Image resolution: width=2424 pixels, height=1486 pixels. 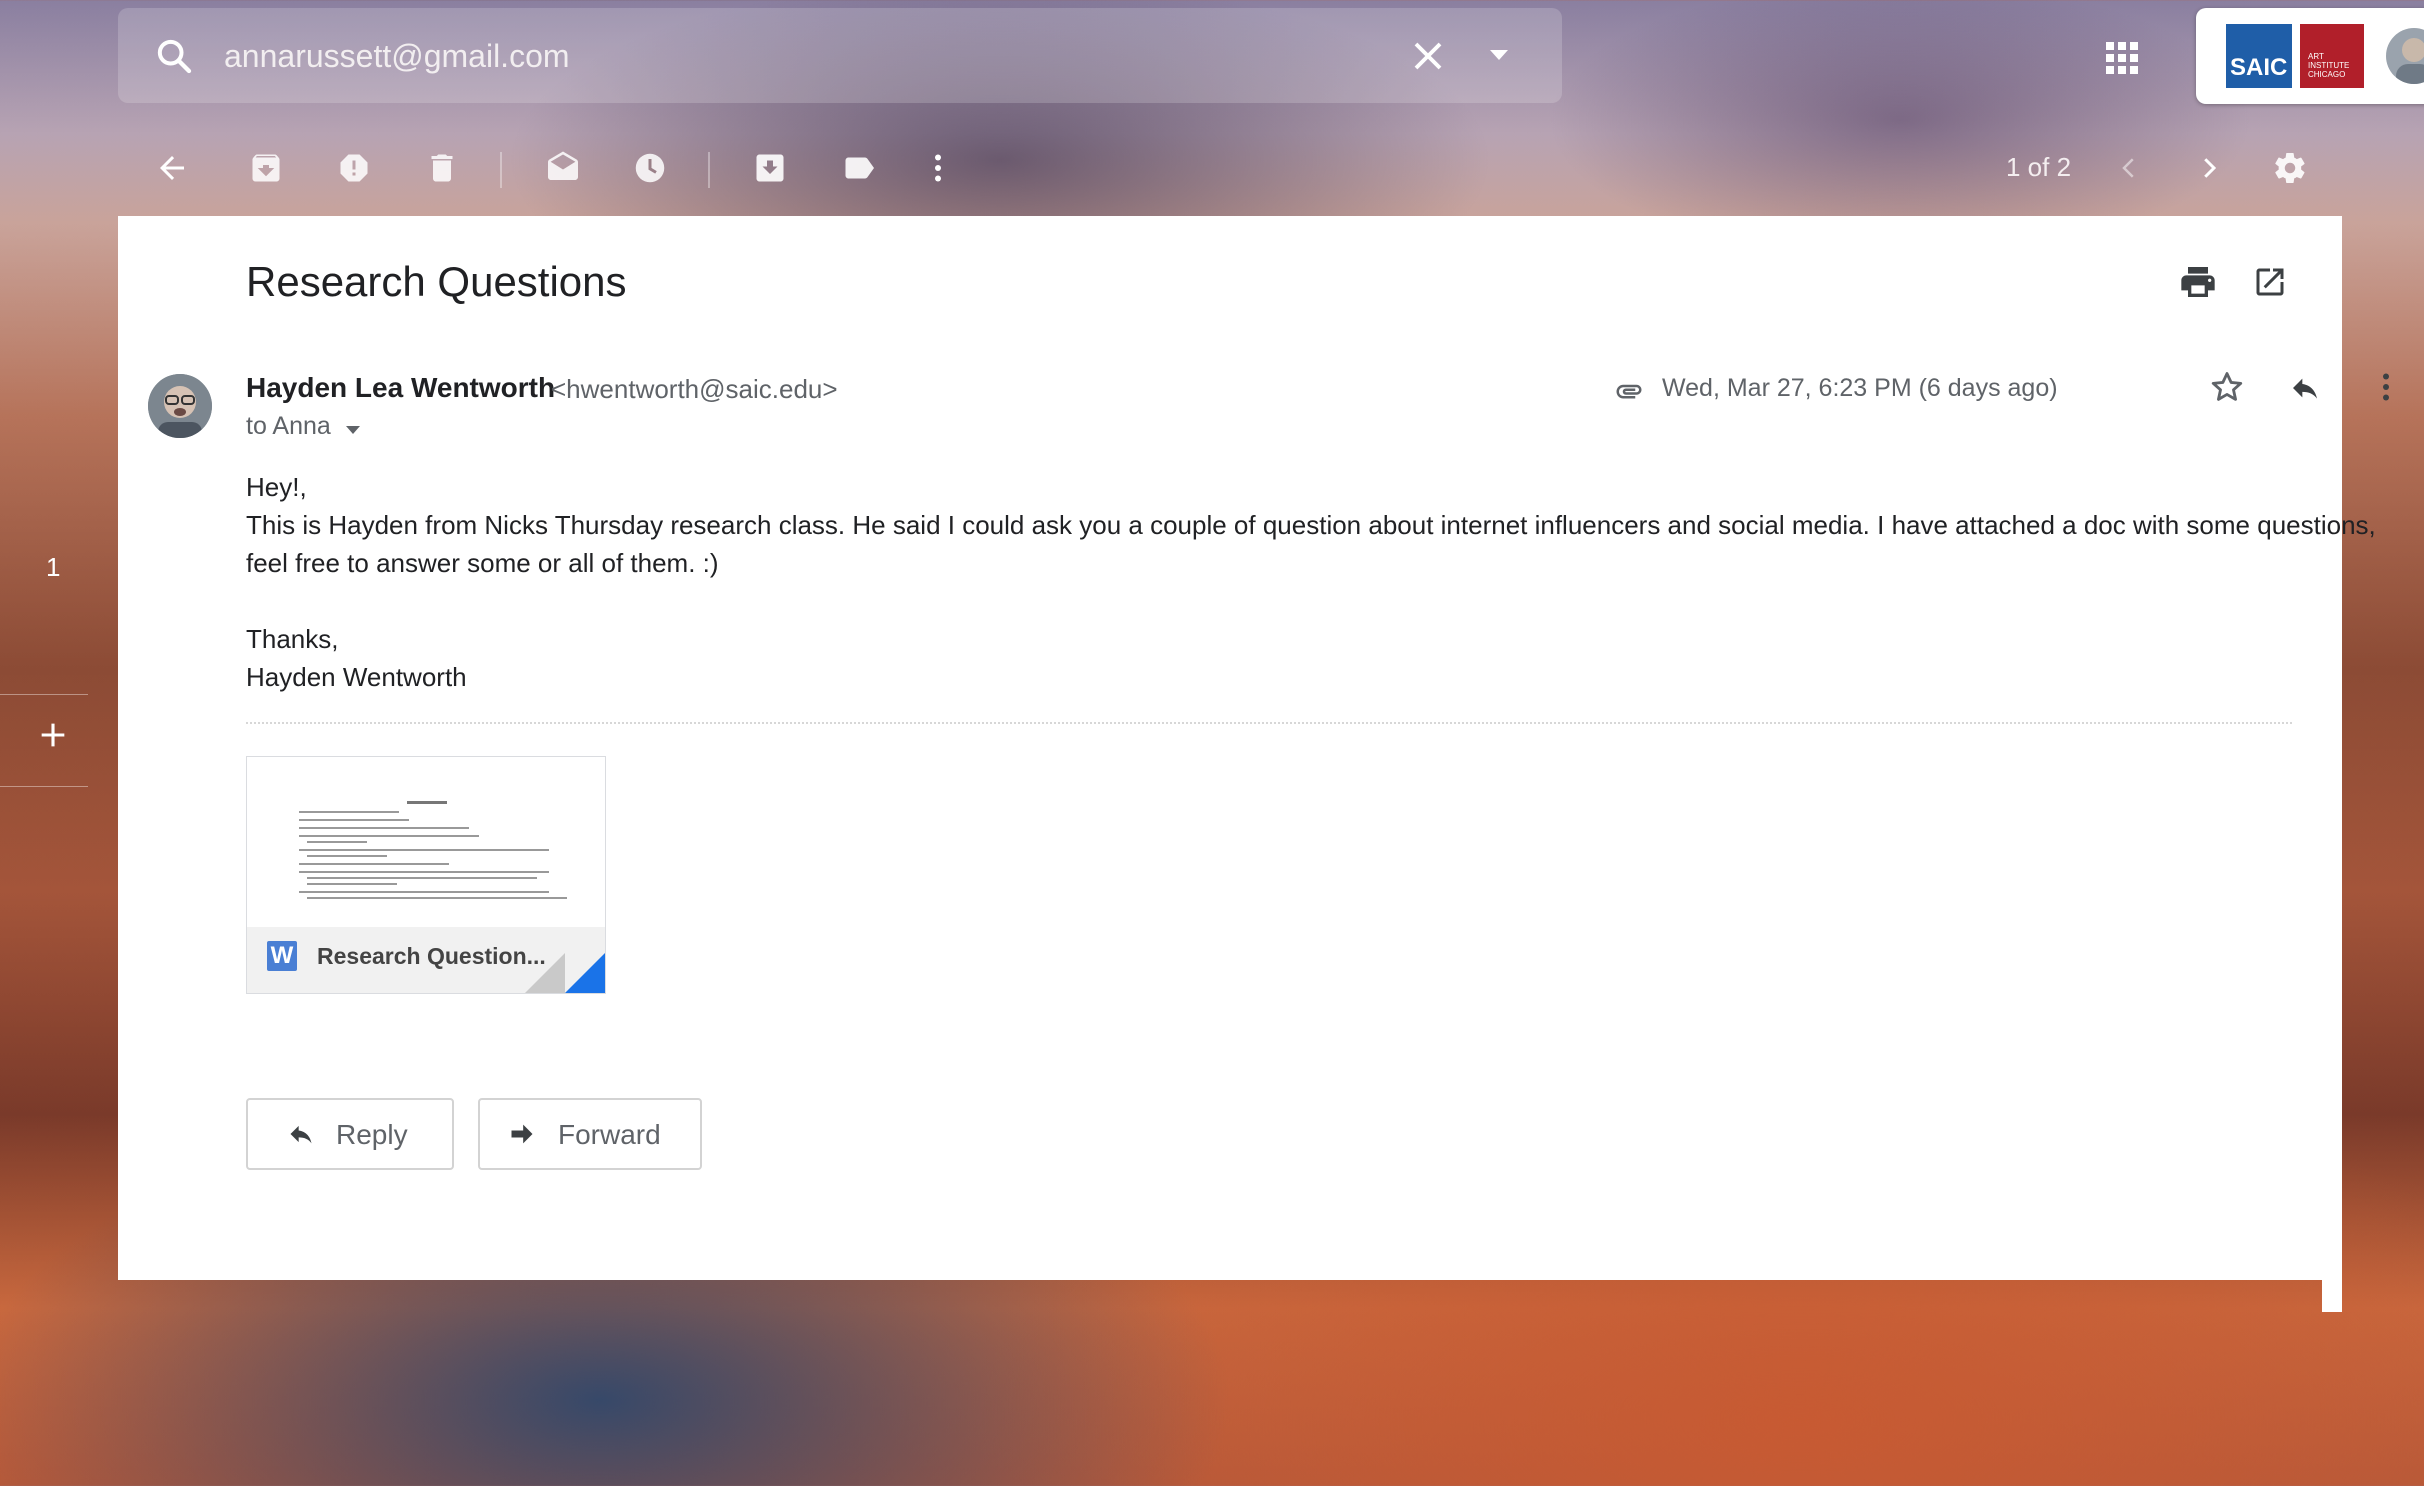 I want to click on body-greeting: Hey!,, so click(x=276, y=487).